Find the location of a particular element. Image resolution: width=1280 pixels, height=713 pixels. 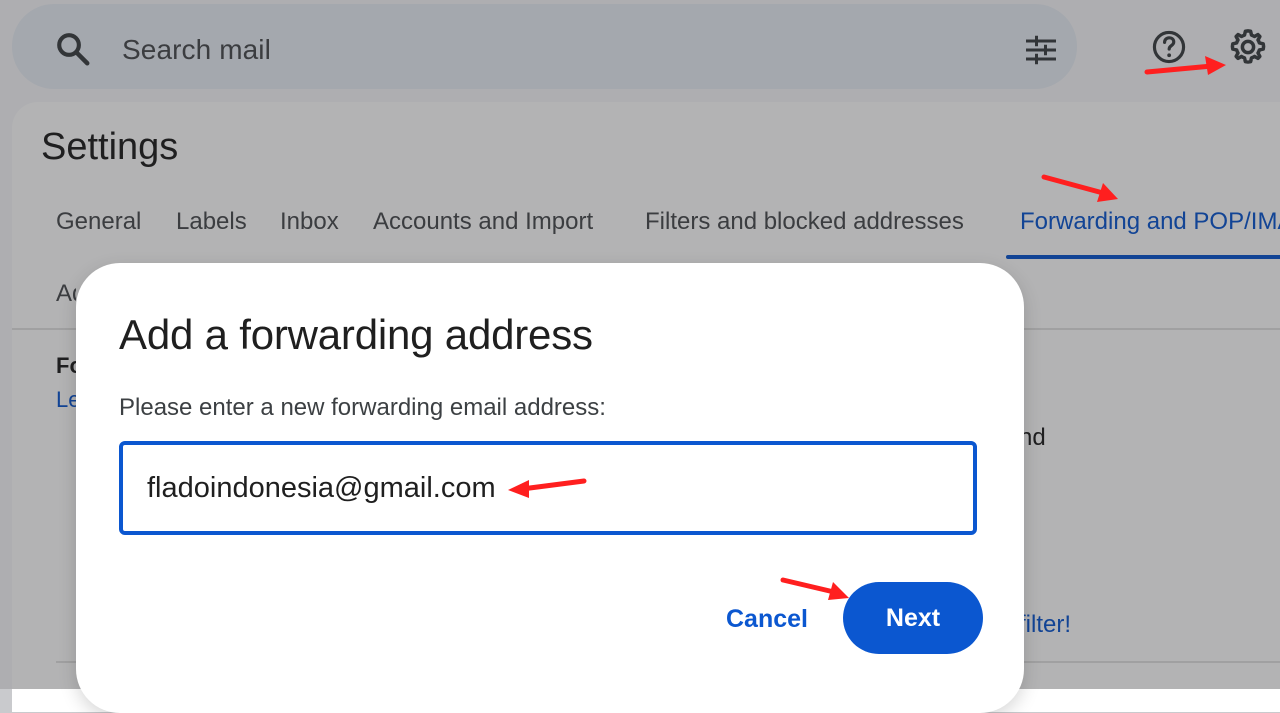

search-icon is located at coordinates (73, 49).